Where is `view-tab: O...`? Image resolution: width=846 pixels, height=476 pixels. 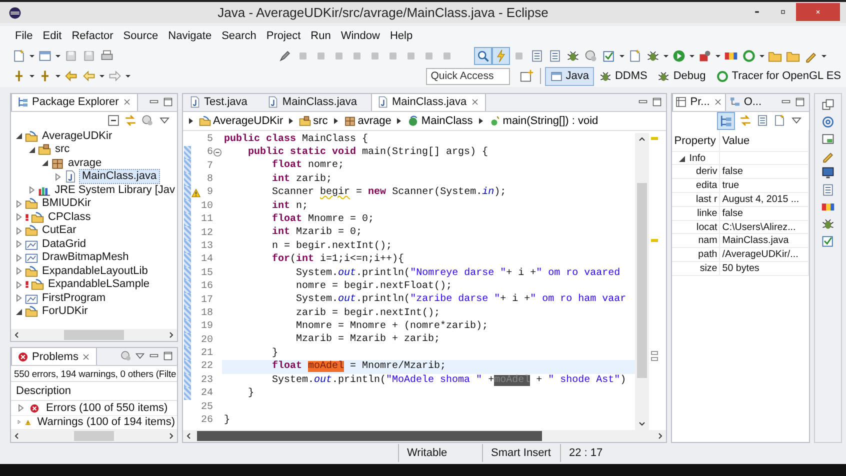 view-tab: O... is located at coordinates (745, 102).